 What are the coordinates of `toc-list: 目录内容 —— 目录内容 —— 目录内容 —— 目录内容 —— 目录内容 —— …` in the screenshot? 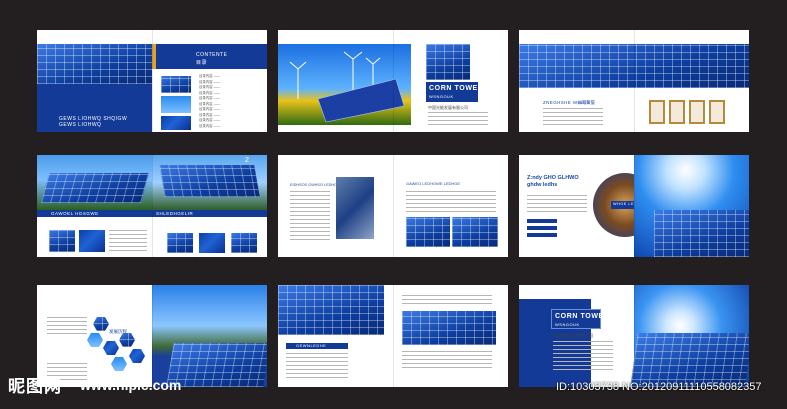 It's located at (226, 102).